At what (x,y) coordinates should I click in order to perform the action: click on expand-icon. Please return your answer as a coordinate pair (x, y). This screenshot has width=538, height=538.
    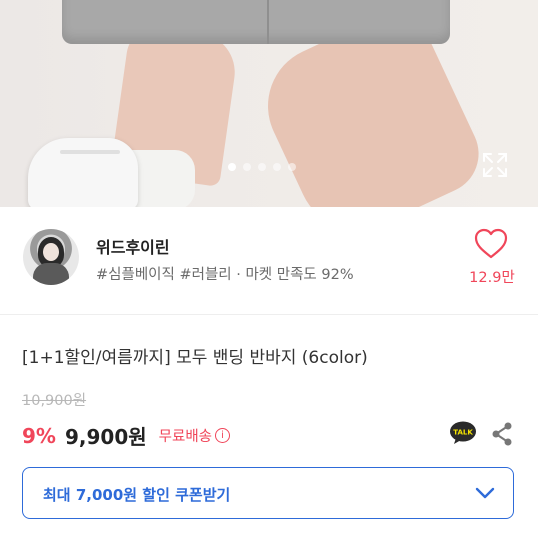
    Looking at the image, I should click on (495, 165).